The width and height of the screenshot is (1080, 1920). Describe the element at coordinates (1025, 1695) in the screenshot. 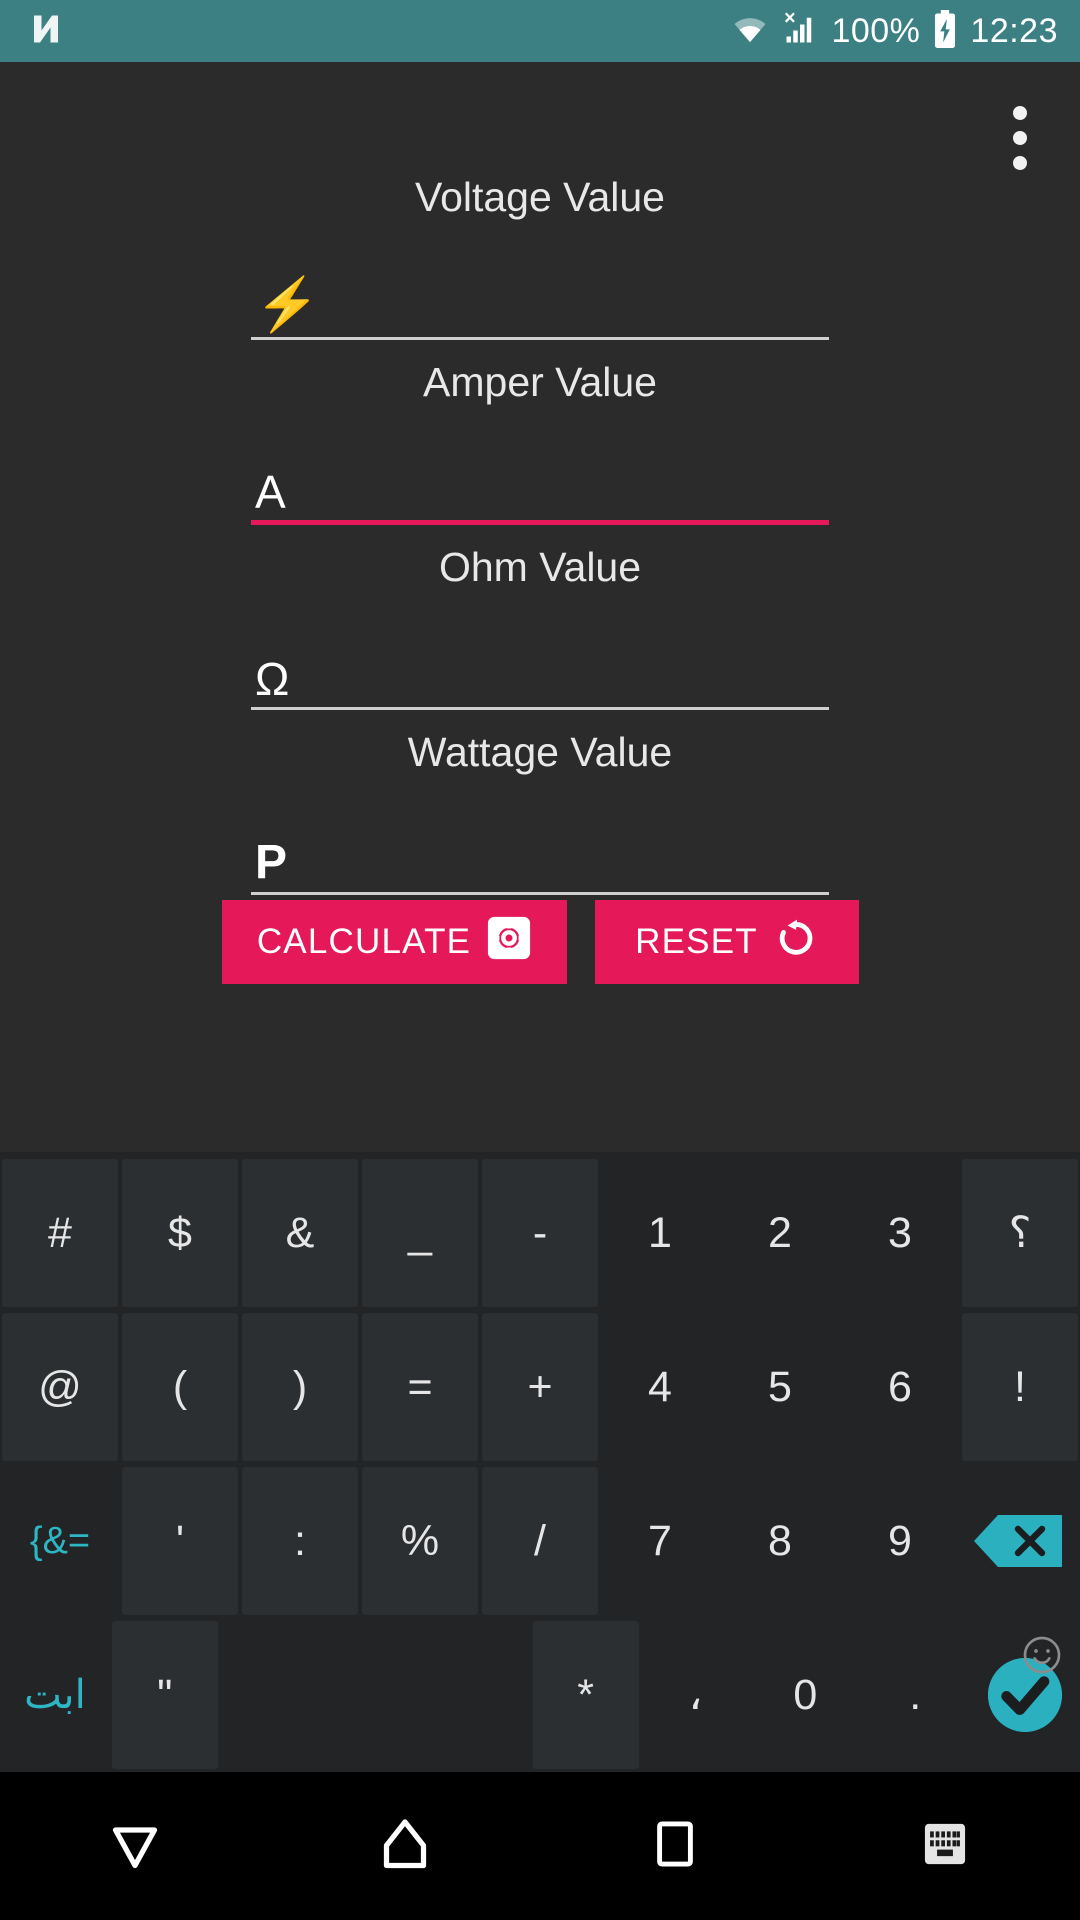

I see `key-enter` at that location.